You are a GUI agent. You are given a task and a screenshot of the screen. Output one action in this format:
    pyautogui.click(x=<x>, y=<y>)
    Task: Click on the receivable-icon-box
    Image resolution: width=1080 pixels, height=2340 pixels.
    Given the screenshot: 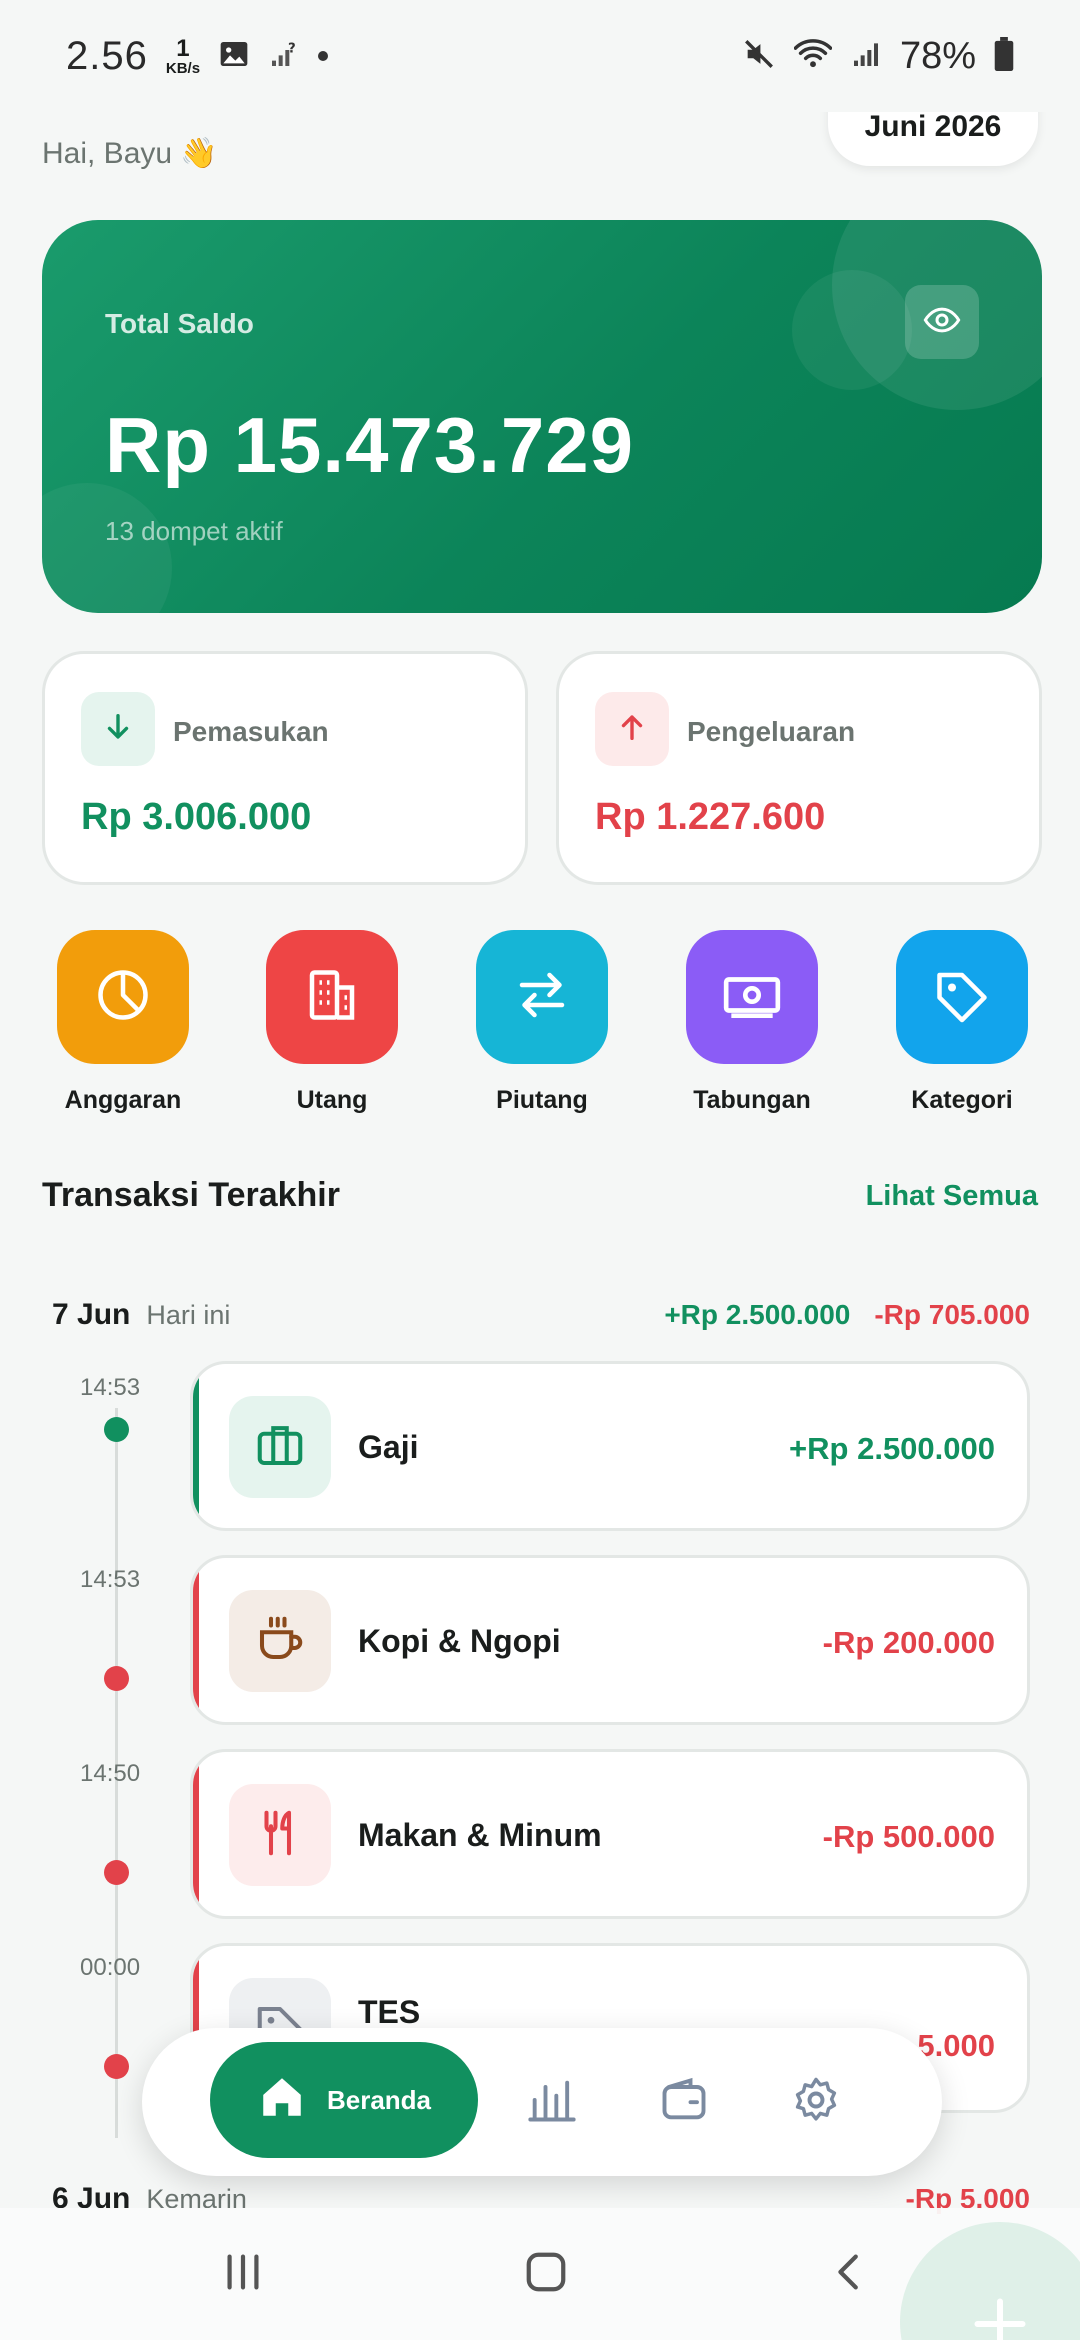 What is the action you would take?
    pyautogui.click(x=542, y=997)
    